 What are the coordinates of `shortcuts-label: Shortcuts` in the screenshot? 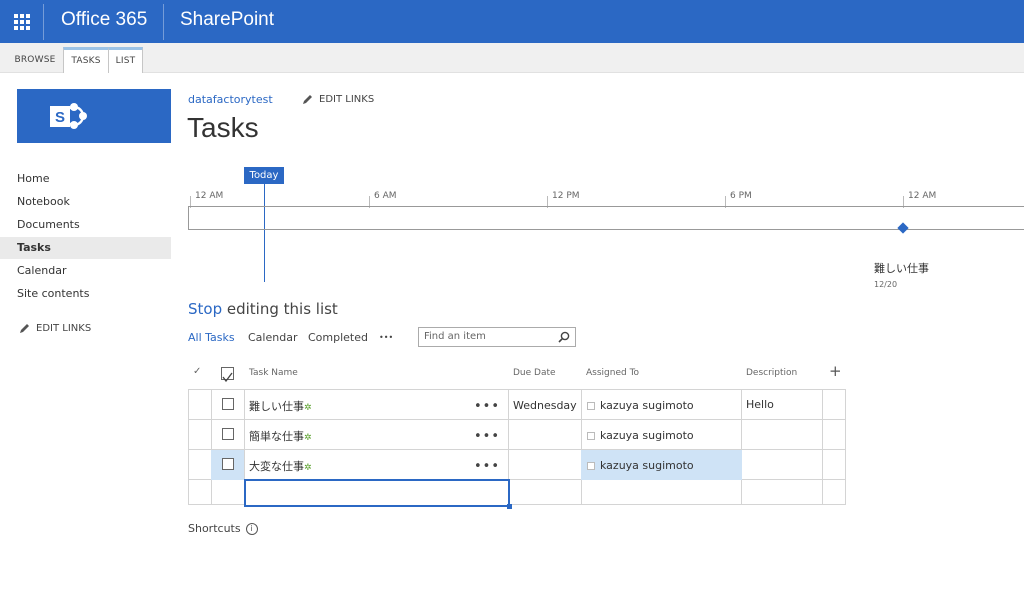 It's located at (214, 528).